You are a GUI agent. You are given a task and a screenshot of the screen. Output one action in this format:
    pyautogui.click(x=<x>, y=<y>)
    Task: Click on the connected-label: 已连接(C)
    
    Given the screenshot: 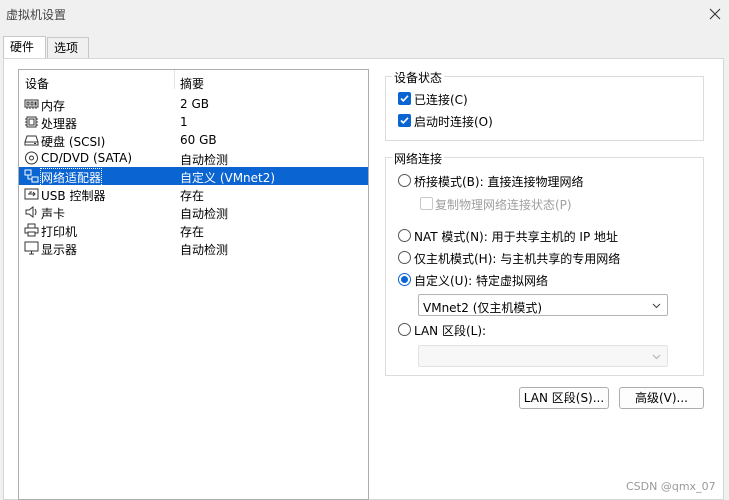 What is the action you would take?
    pyautogui.click(x=441, y=99)
    